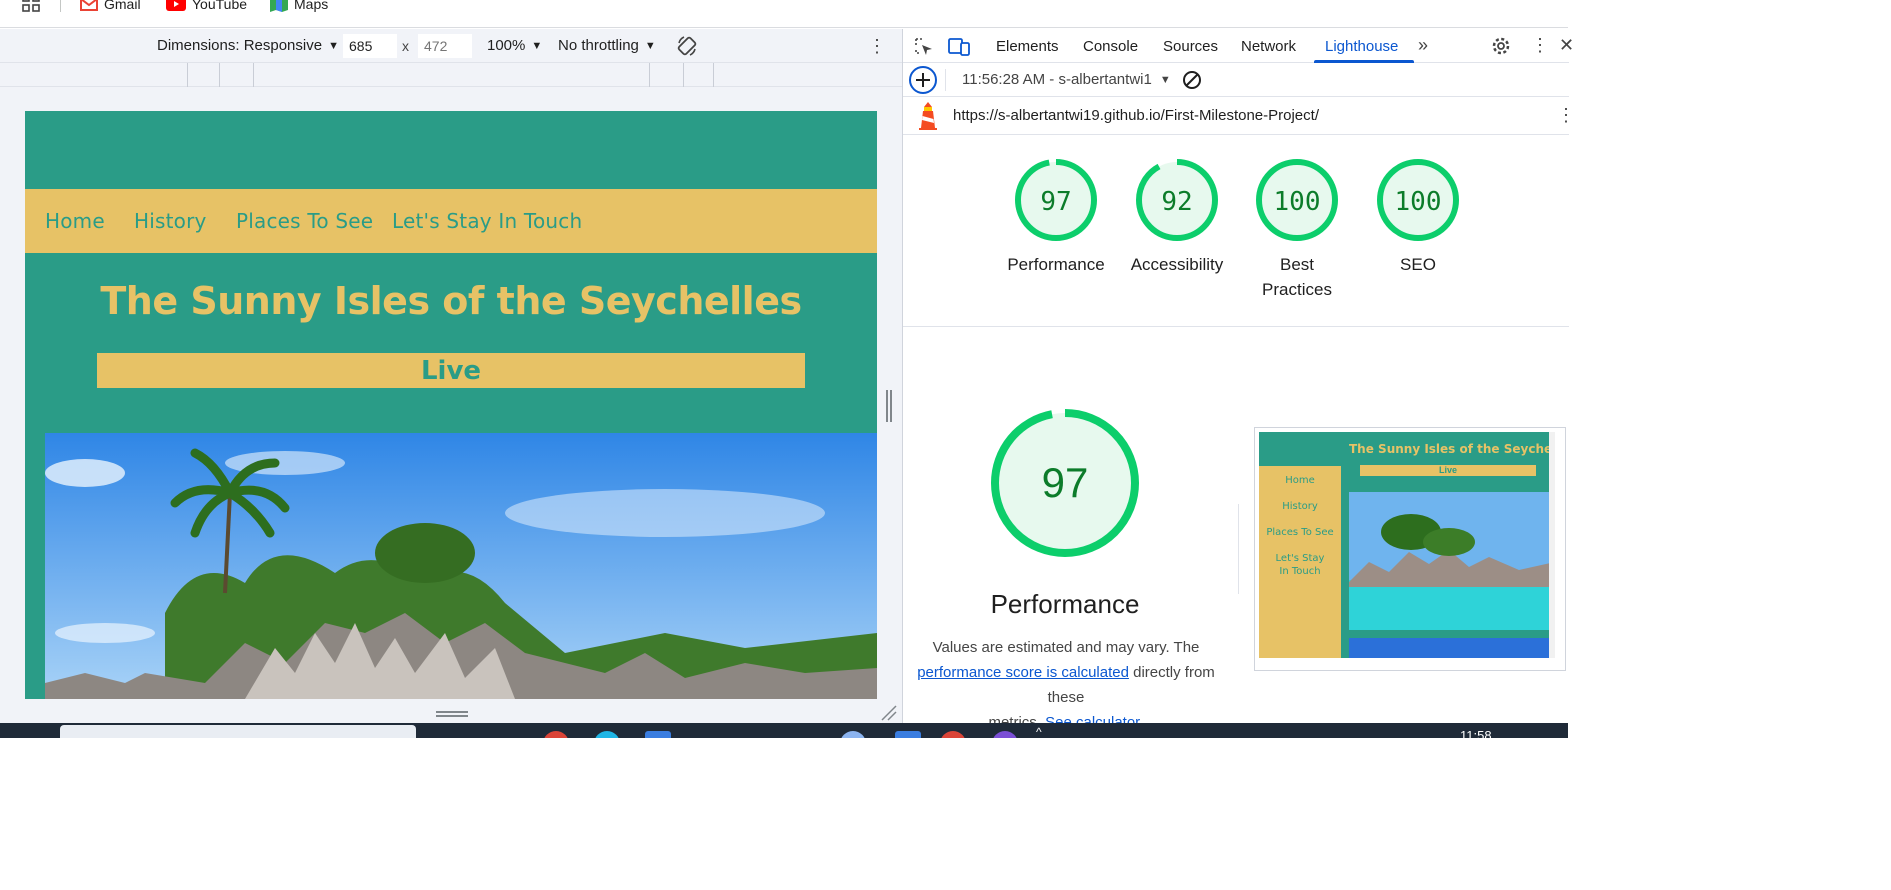 Image resolution: width=1891 pixels, height=890 pixels. I want to click on bookmark-label: YouTube, so click(220, 6).